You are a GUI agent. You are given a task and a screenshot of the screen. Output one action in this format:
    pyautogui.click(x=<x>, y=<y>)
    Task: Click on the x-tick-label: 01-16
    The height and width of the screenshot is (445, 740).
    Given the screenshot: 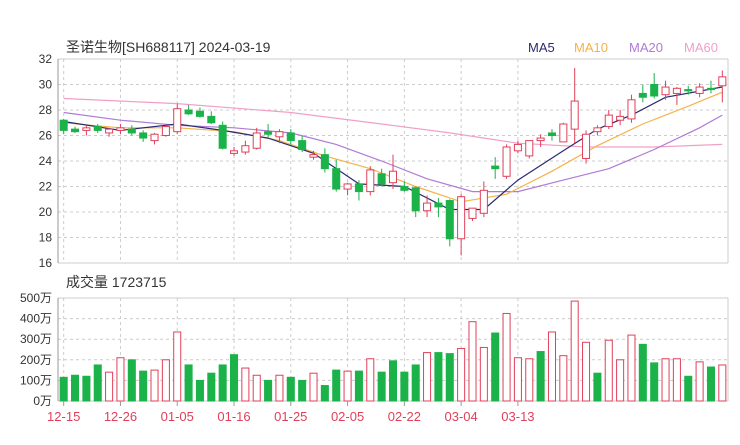 What is the action you would take?
    pyautogui.click(x=233, y=416)
    